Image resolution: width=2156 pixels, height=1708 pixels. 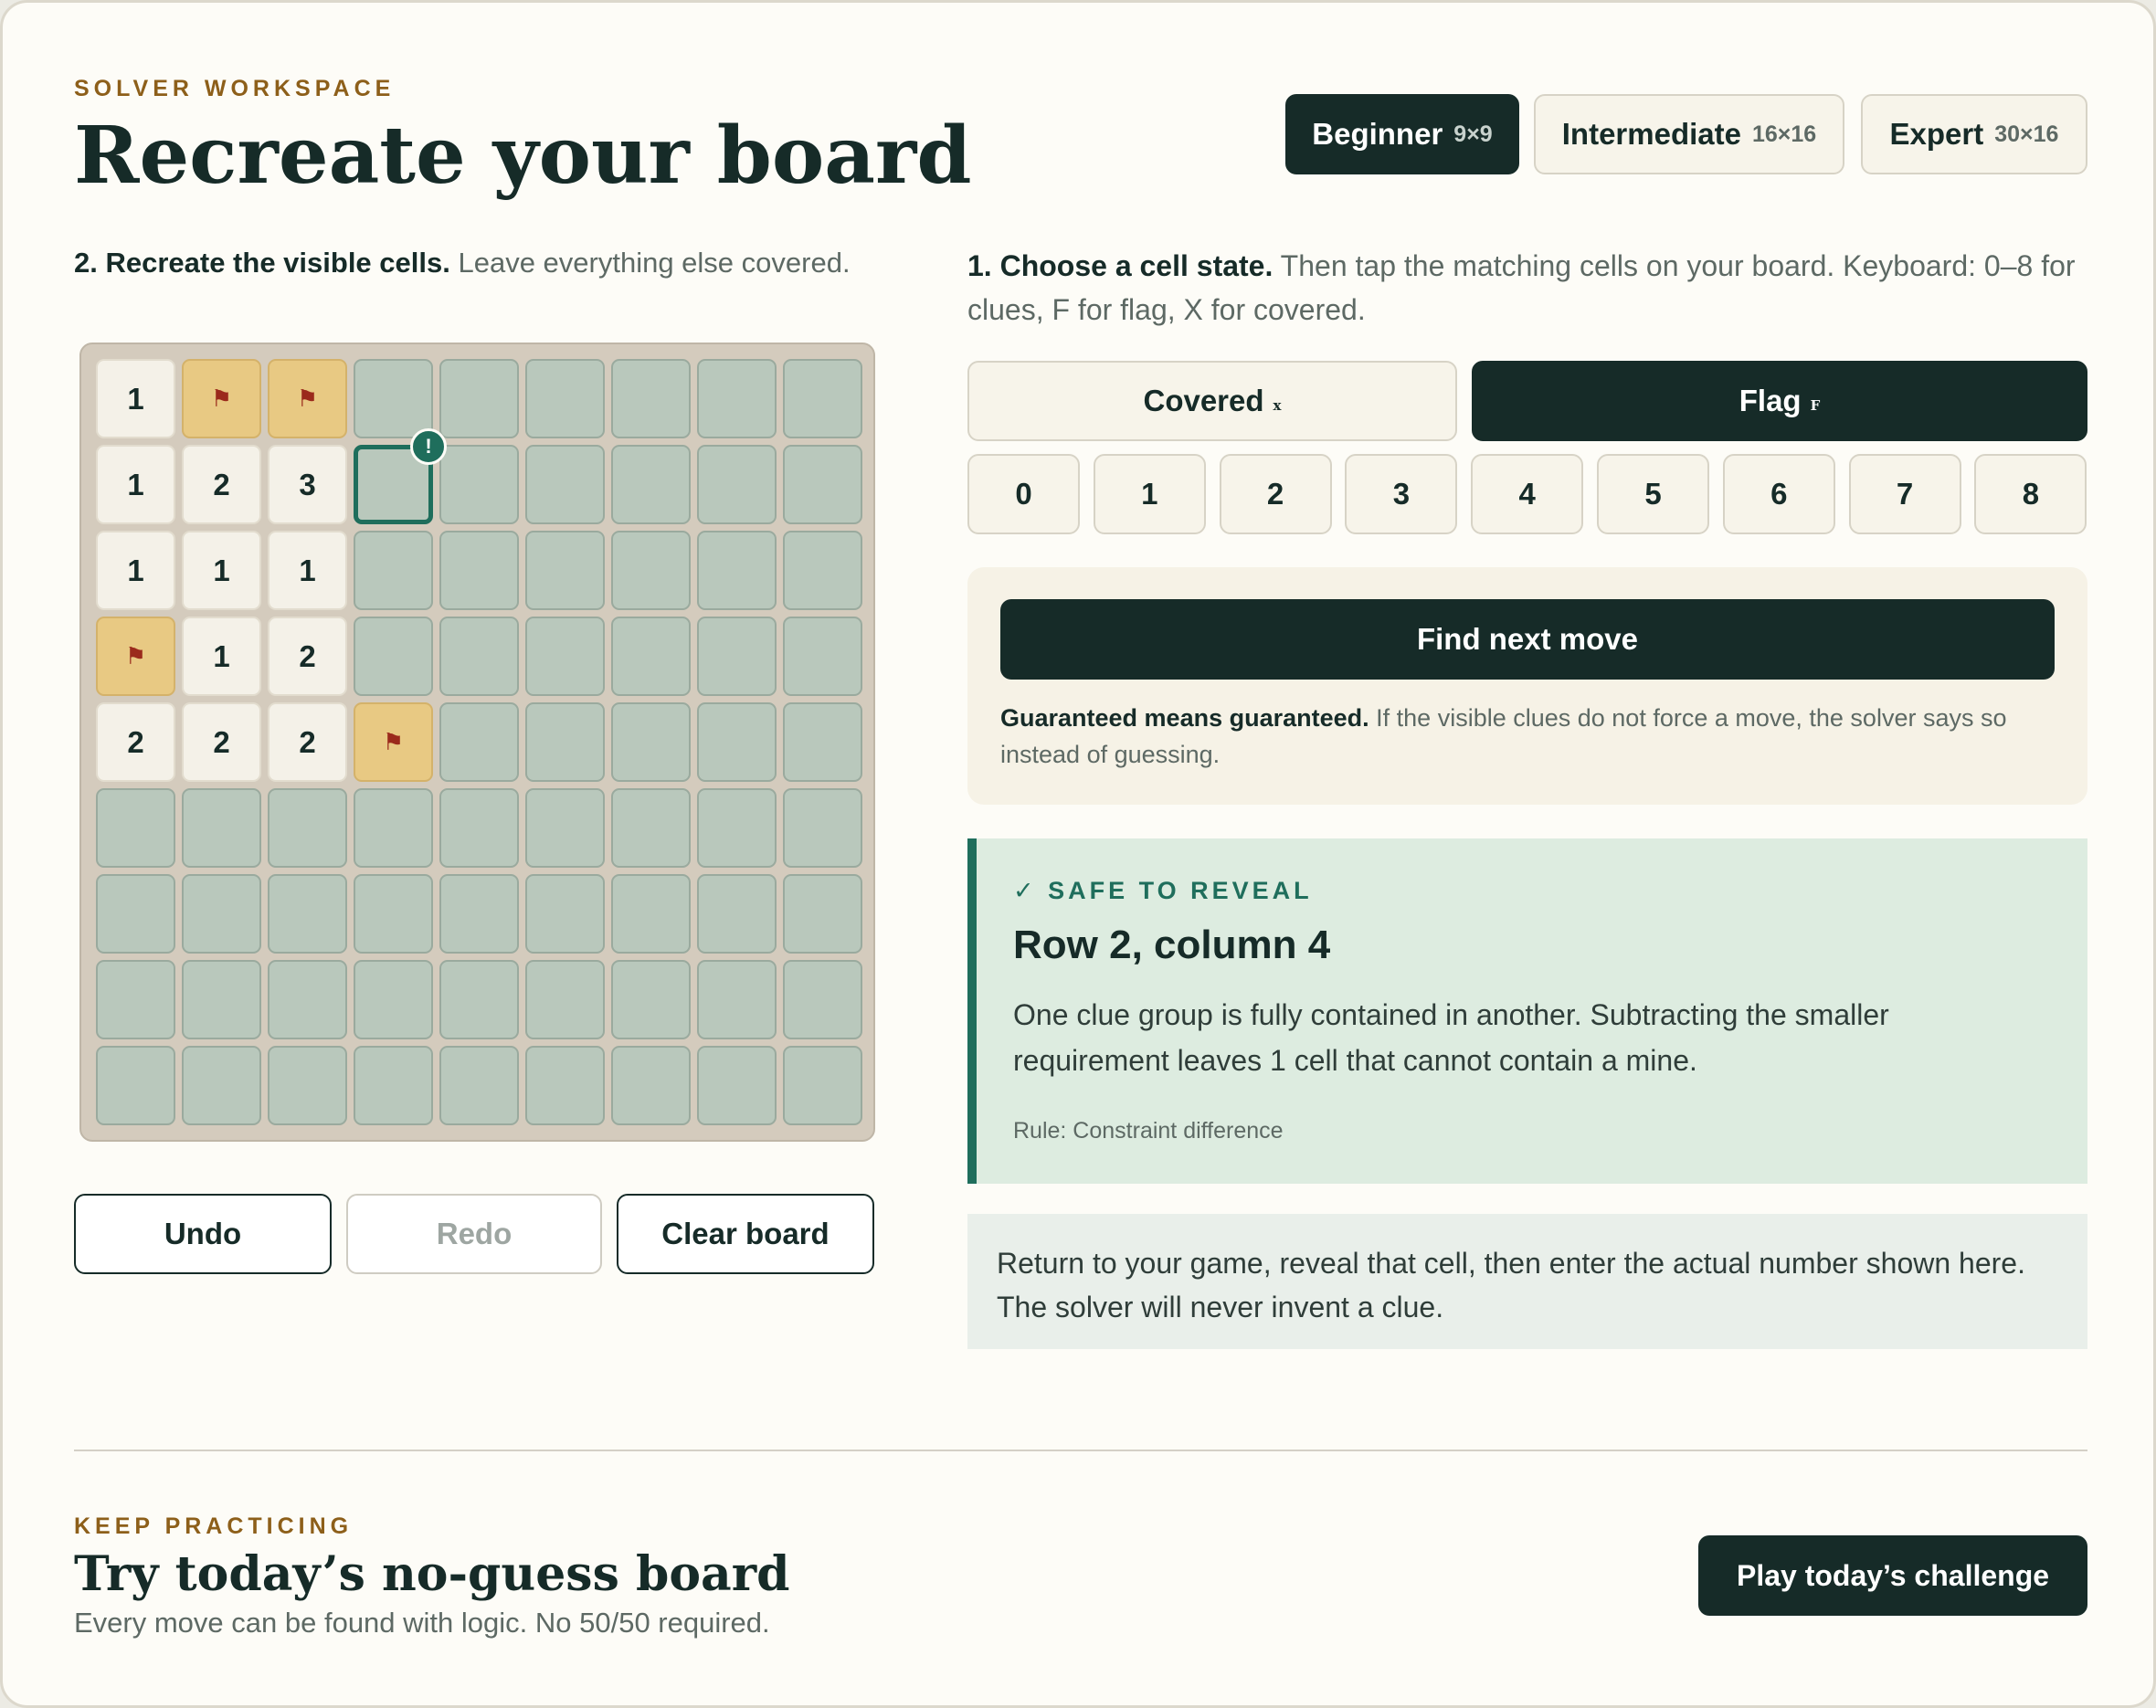 I want to click on difficulty-intermediate-button: Intermediate 16×16, so click(x=1689, y=134).